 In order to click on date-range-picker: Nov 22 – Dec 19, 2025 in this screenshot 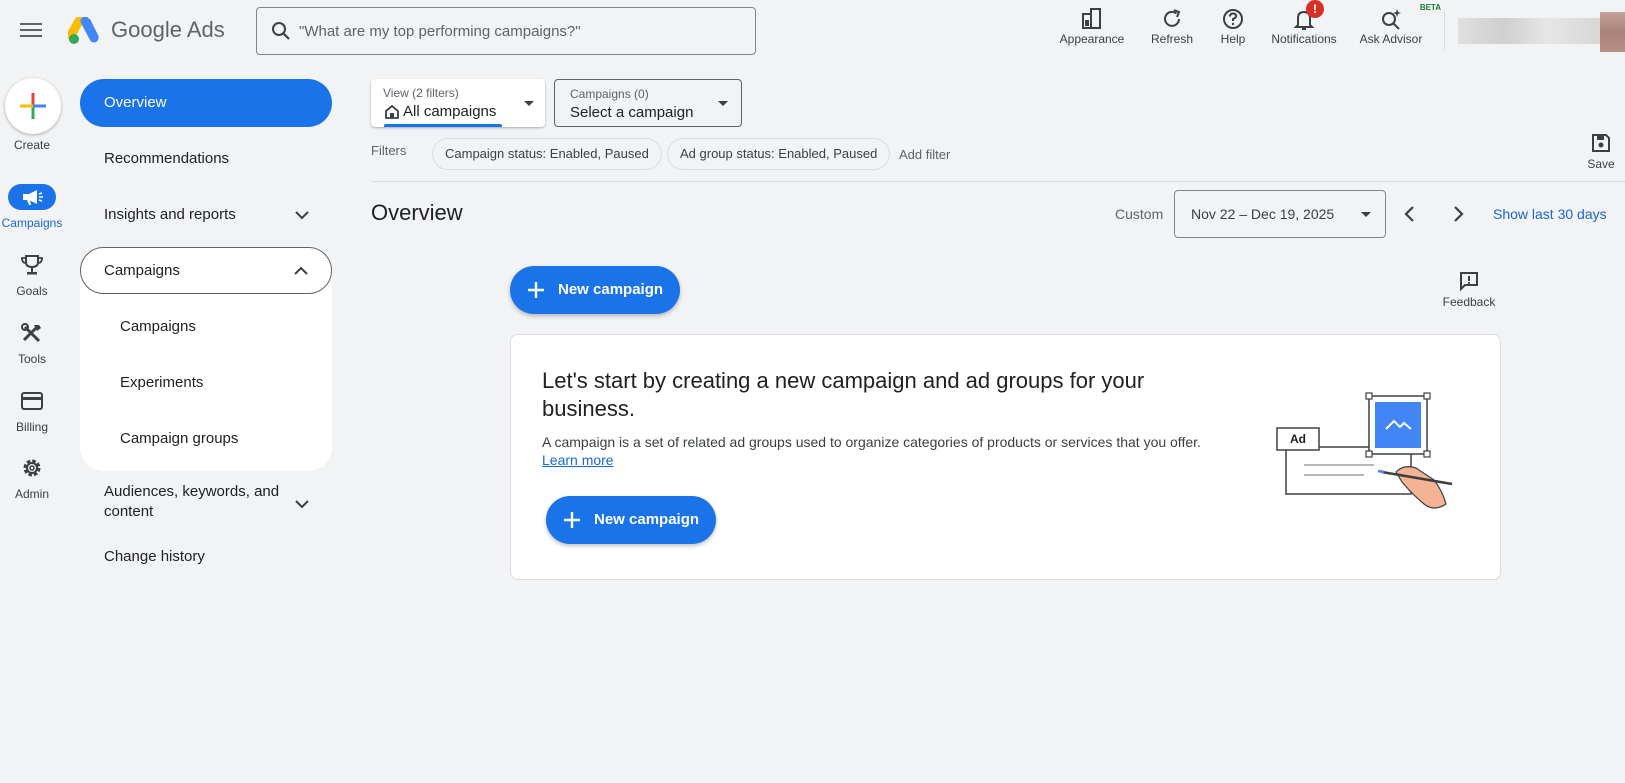, I will do `click(1280, 214)`.